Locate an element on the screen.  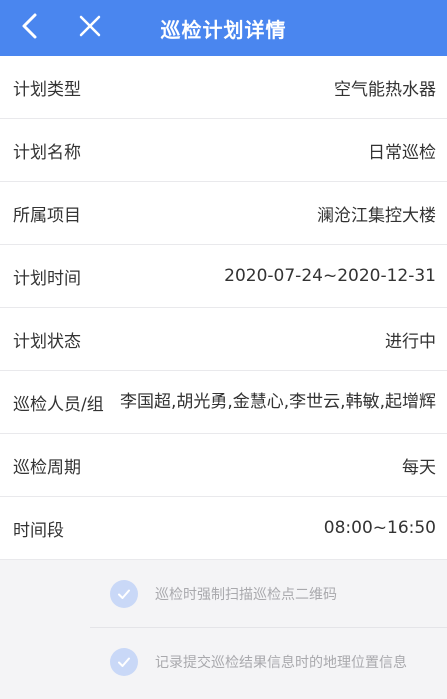
detail-value: 李国超,胡光勇,金慧心,李世云,韩敏,起增辉 is located at coordinates (277, 402).